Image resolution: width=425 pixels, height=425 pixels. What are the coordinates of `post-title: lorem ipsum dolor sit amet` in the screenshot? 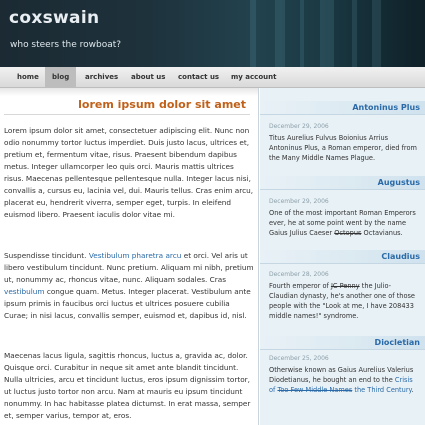 It's located at (162, 104).